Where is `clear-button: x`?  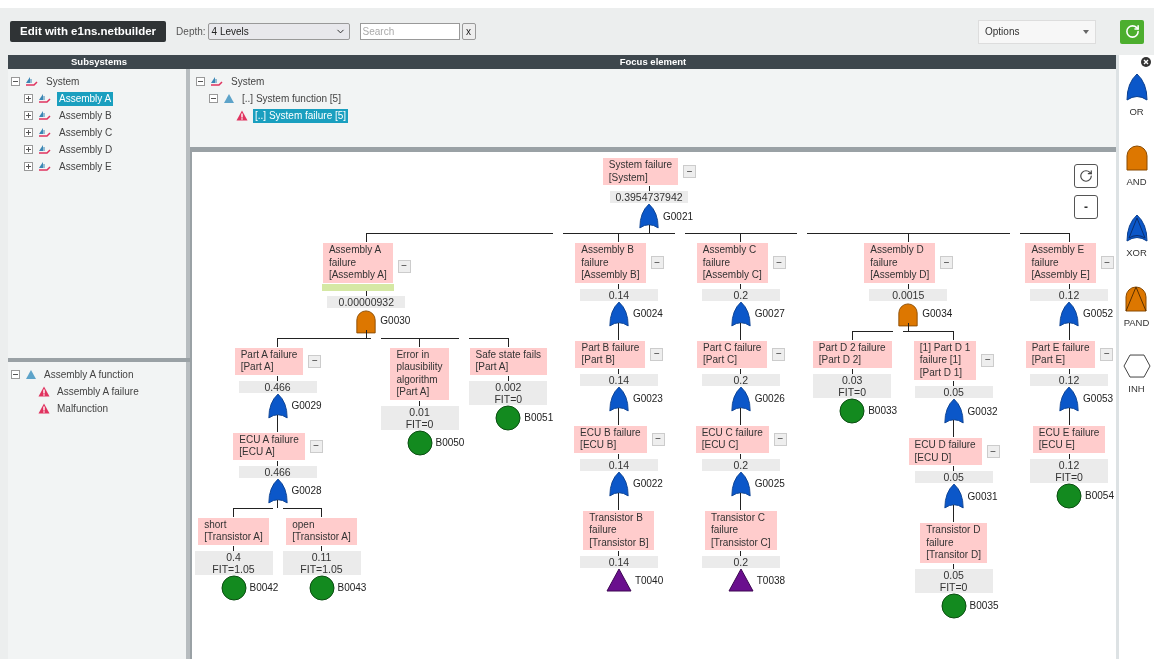 clear-button: x is located at coordinates (468, 31).